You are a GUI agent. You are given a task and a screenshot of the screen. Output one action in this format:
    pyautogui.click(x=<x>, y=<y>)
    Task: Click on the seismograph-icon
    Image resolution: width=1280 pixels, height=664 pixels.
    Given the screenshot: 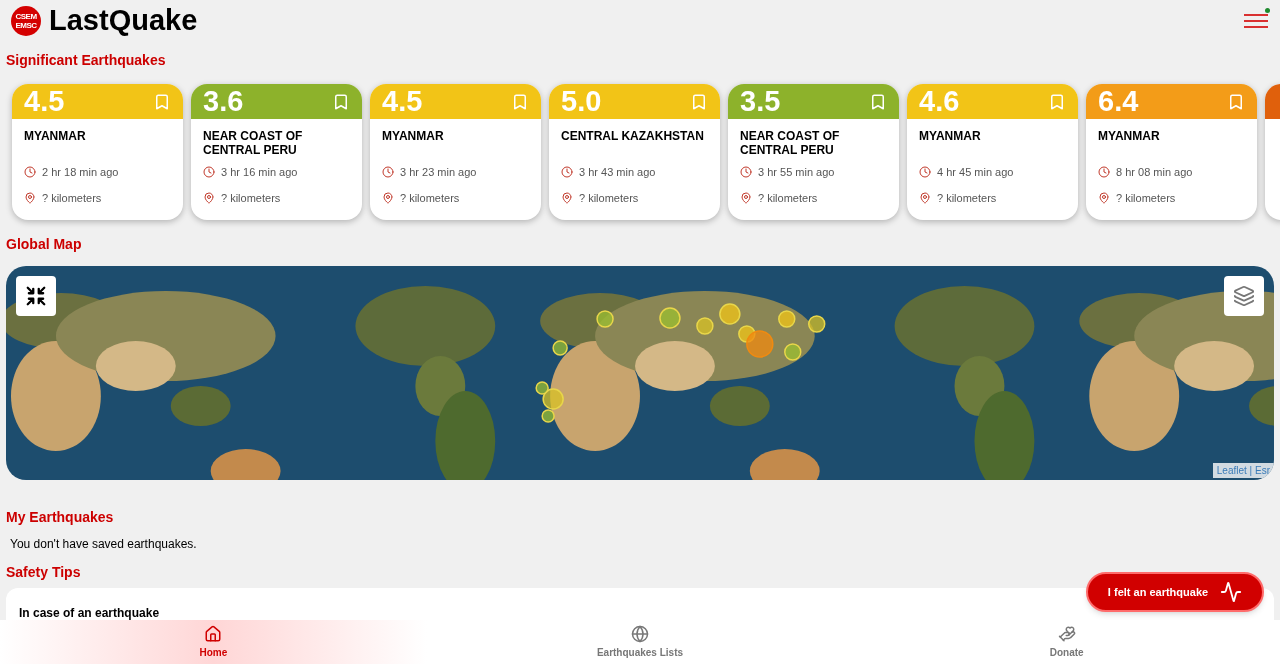 What is the action you would take?
    pyautogui.click(x=1231, y=592)
    